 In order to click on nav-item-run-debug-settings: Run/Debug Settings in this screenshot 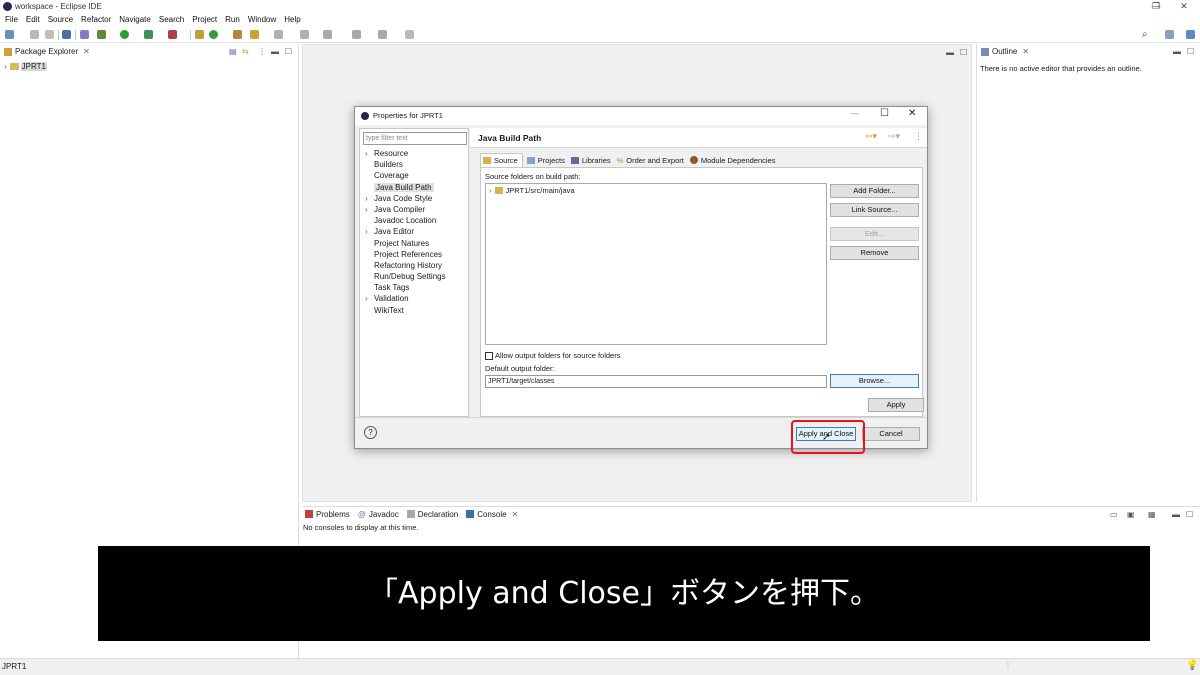, I will do `click(414, 276)`.